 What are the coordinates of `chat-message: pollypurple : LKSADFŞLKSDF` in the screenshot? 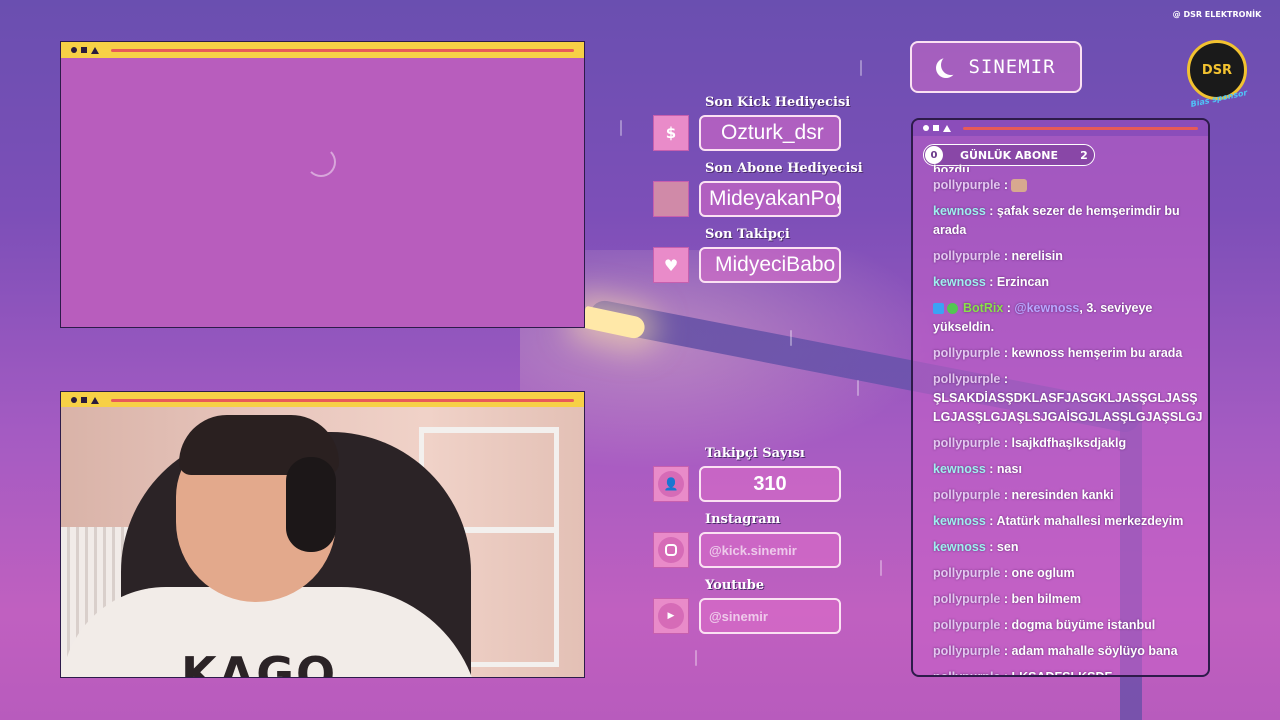 It's located at (1069, 672).